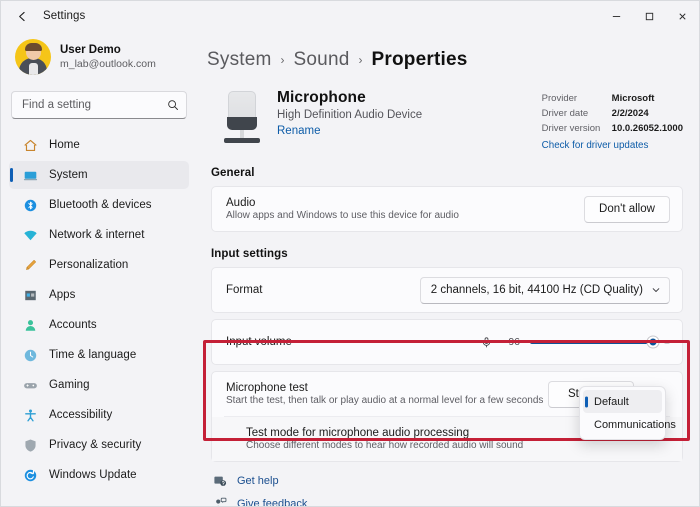 This screenshot has height=507, width=700. I want to click on driver-version-row: Driver version 10.0.26052.1000, so click(612, 129).